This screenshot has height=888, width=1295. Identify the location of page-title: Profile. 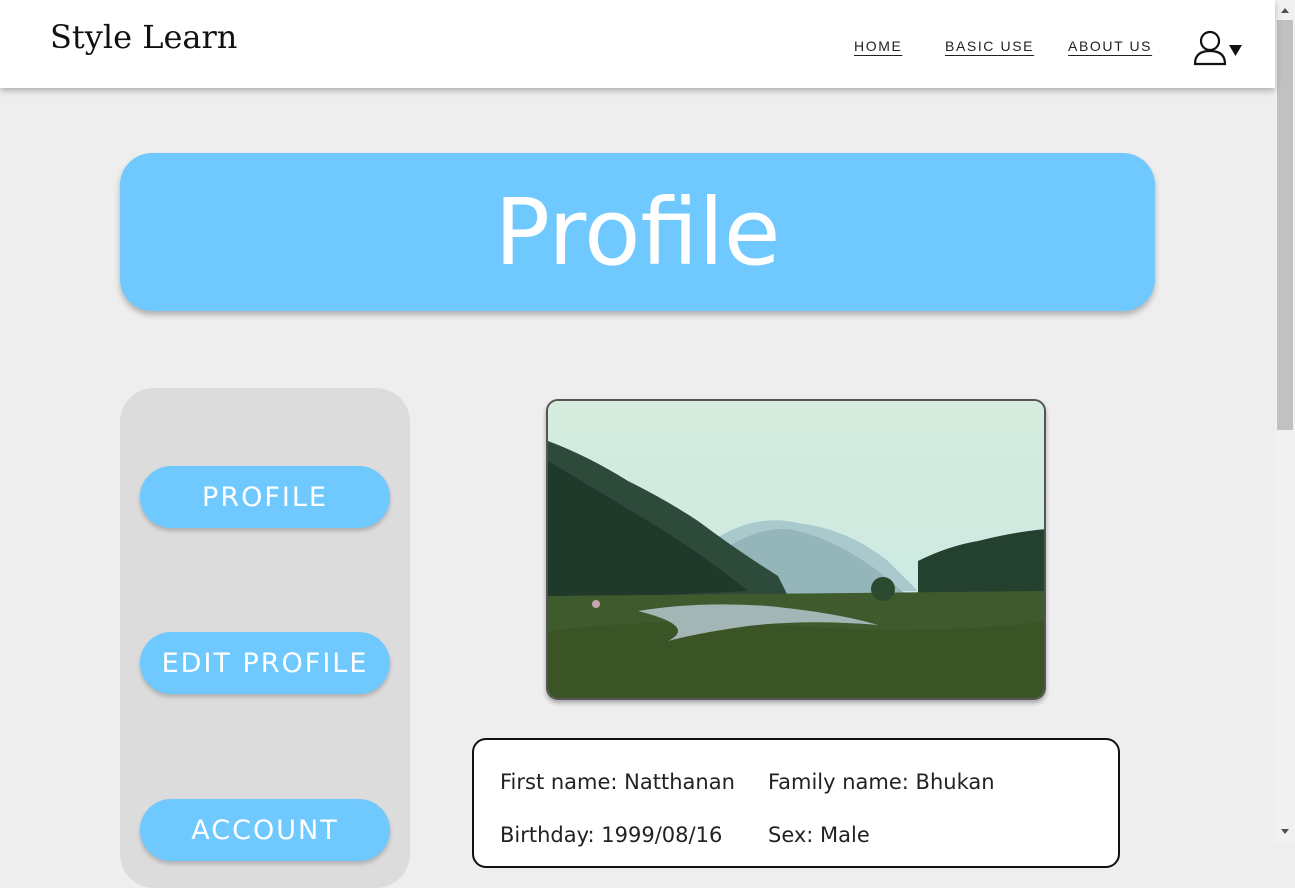
(637, 232).